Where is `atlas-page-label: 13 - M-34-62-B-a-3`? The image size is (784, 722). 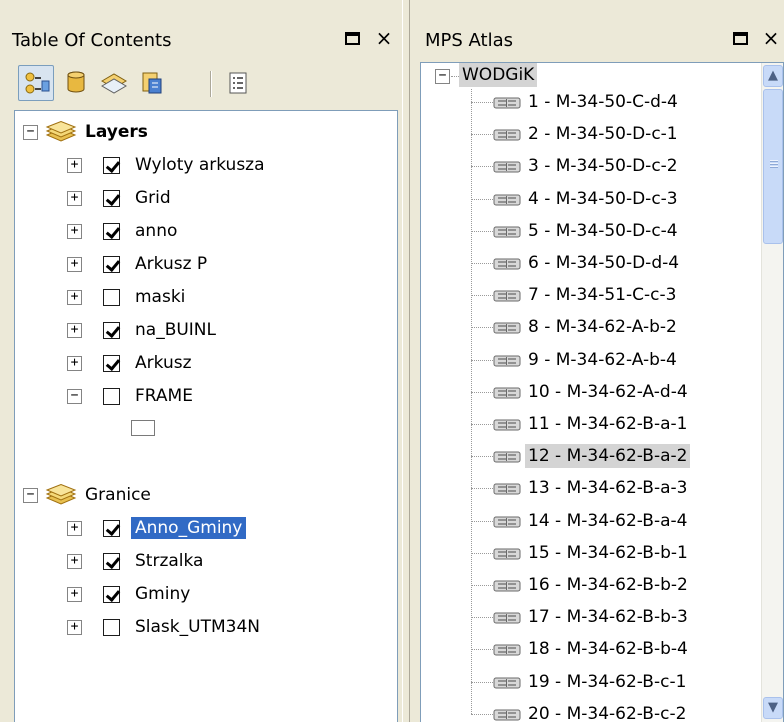
atlas-page-label: 13 - M-34-62-B-a-3 is located at coordinates (607, 488).